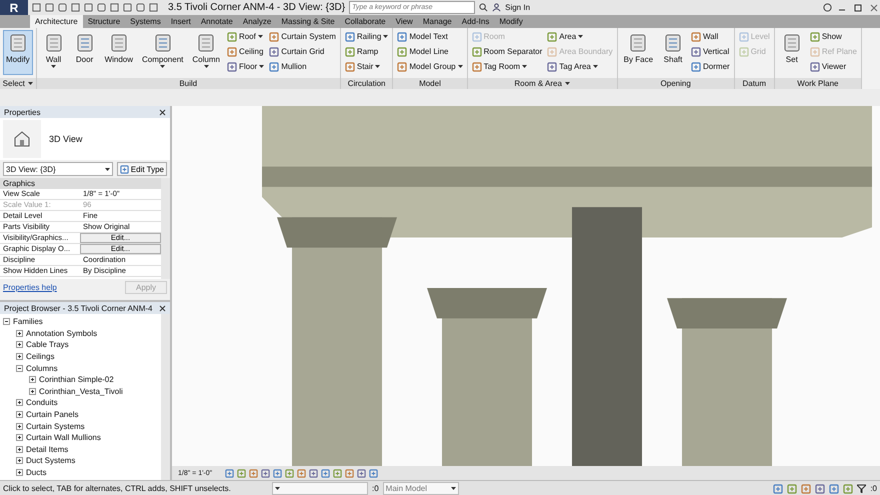  Describe the element at coordinates (47, 449) in the screenshot. I see `tree-item: Detail Items` at that location.